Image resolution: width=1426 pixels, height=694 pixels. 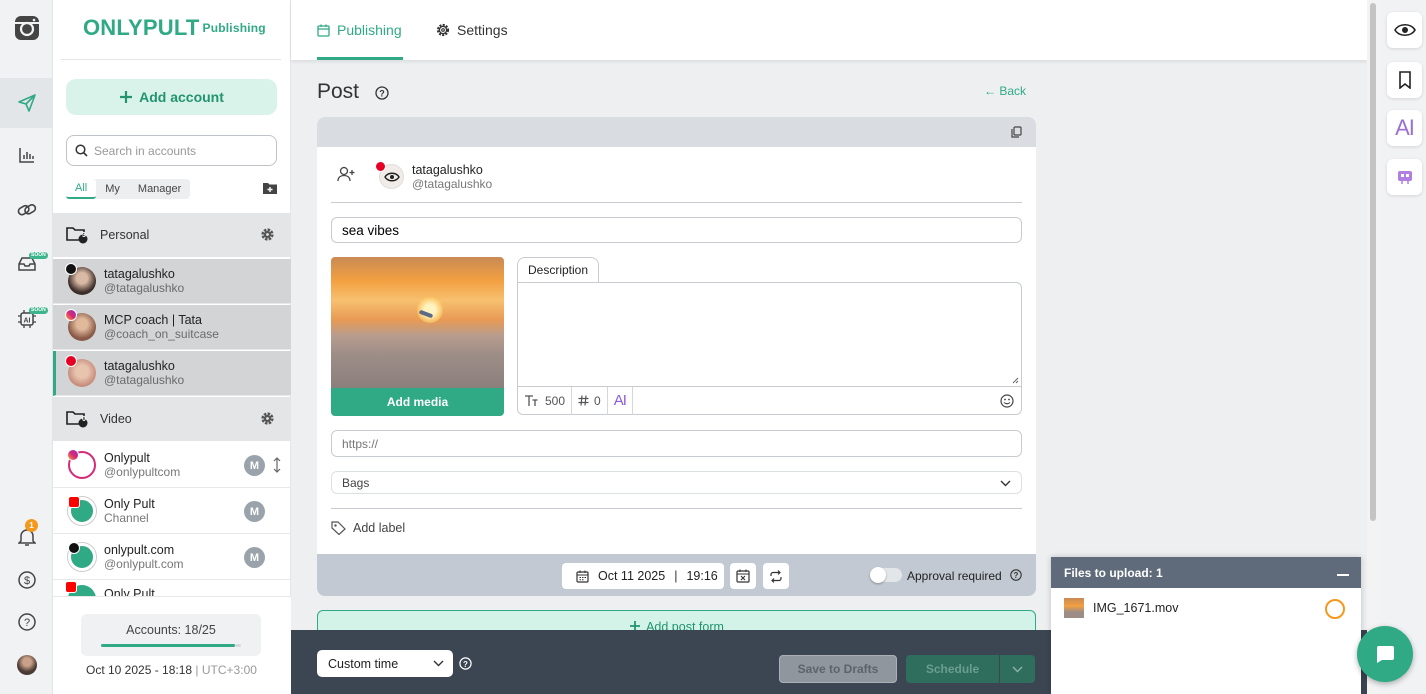 What do you see at coordinates (26, 537) in the screenshot?
I see `bell-icon: 1` at bounding box center [26, 537].